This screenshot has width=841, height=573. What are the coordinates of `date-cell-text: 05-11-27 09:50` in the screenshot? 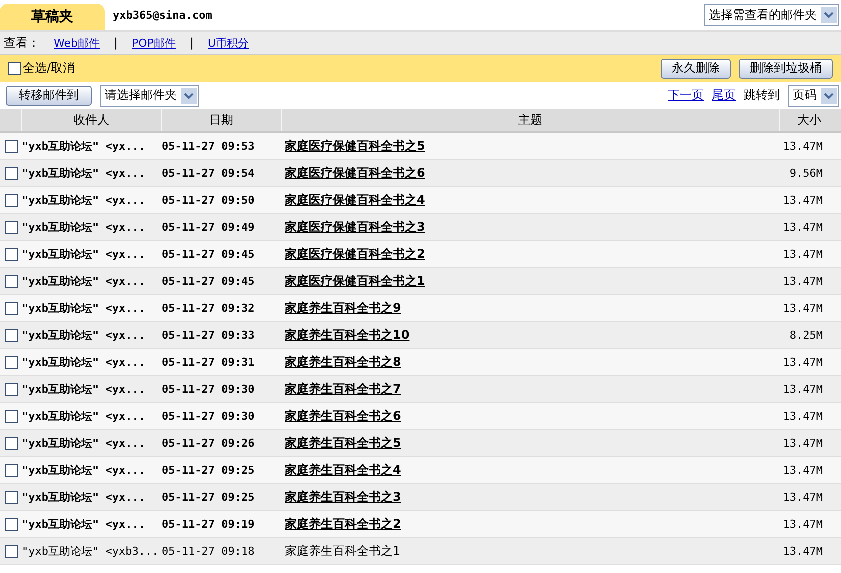 It's located at (209, 200).